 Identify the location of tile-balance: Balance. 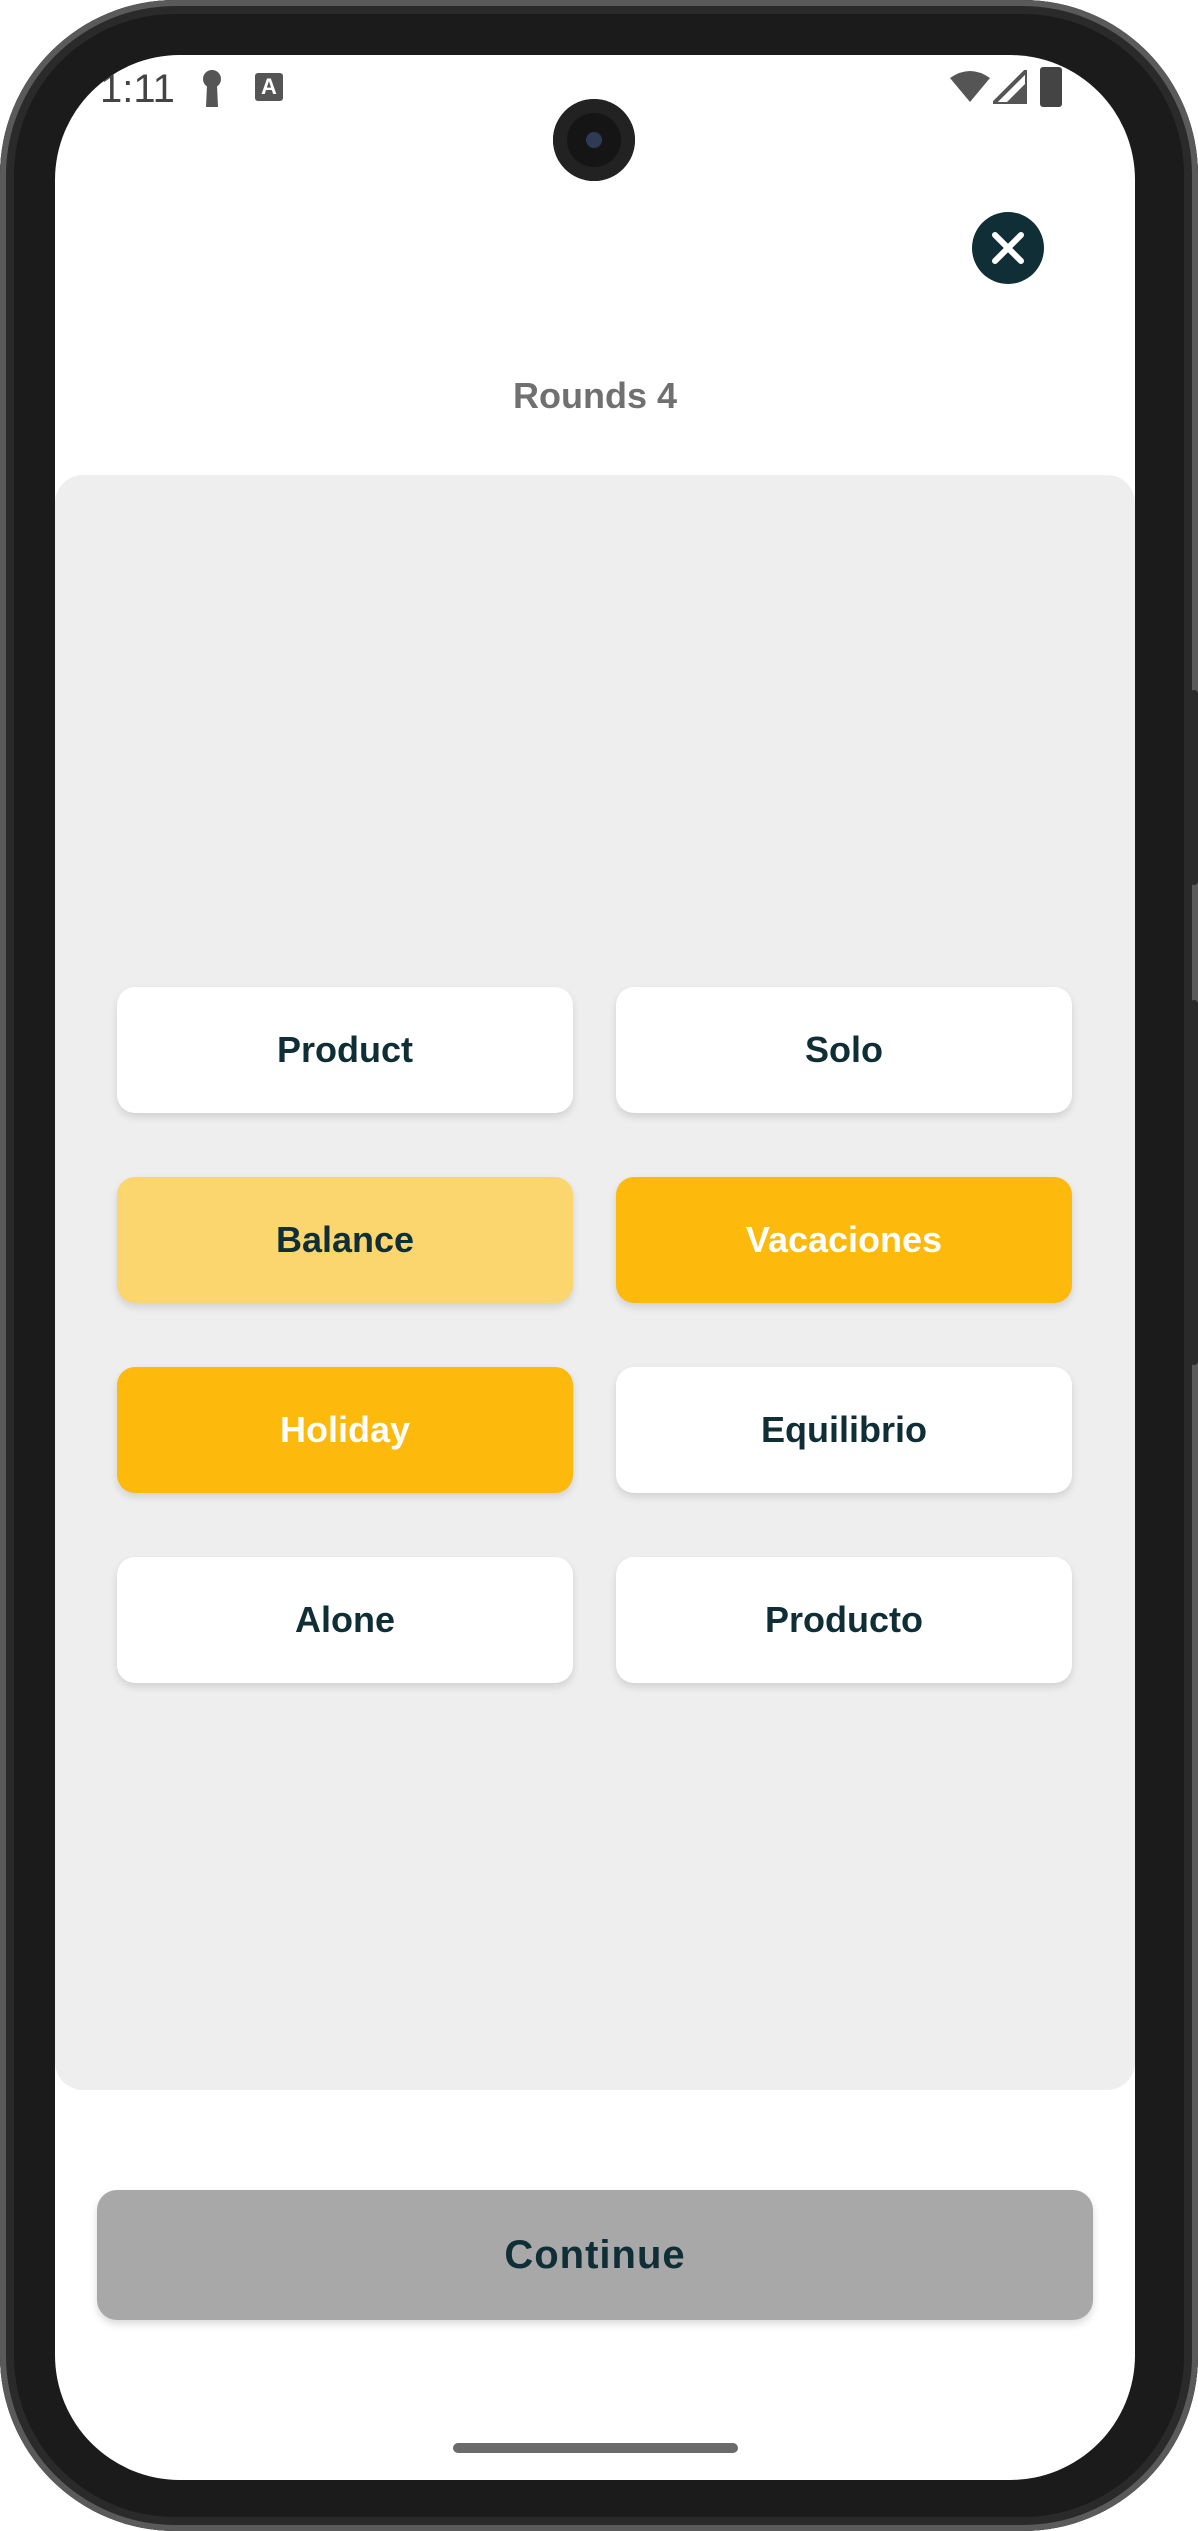
(345, 1240).